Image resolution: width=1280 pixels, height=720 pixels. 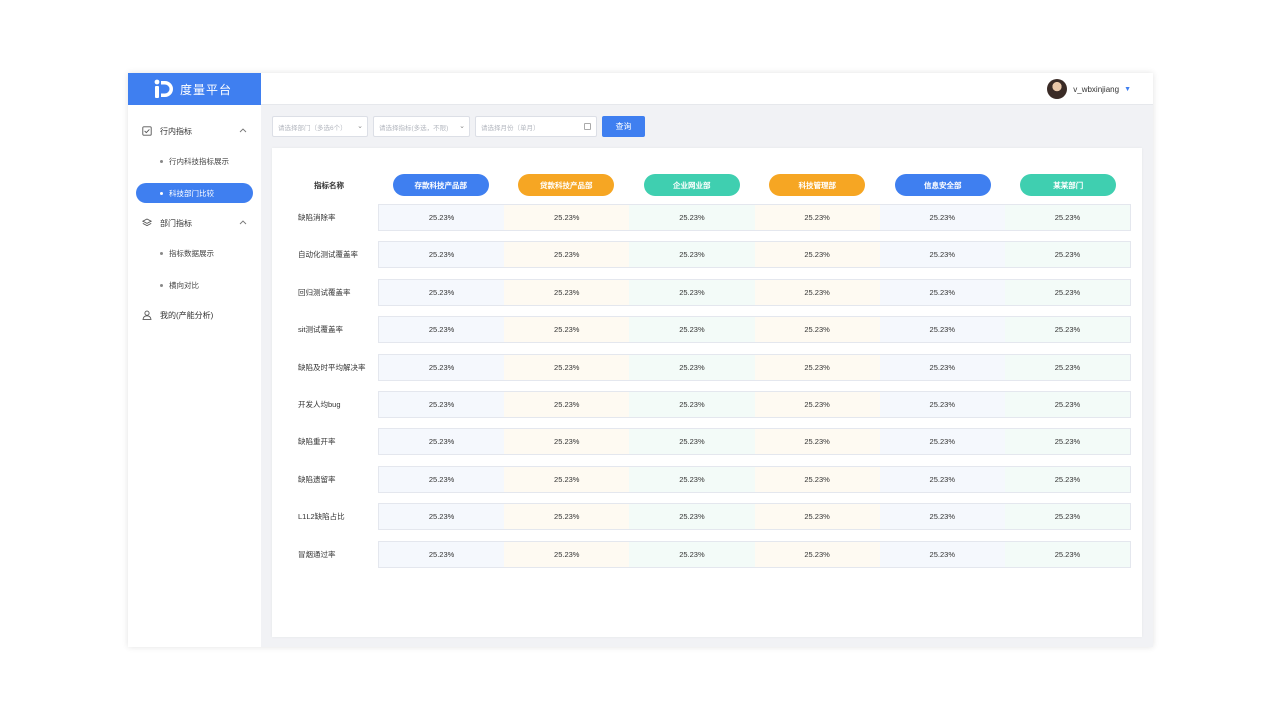 I want to click on sidebar-item-label: 科技部门比较, so click(x=191, y=193).